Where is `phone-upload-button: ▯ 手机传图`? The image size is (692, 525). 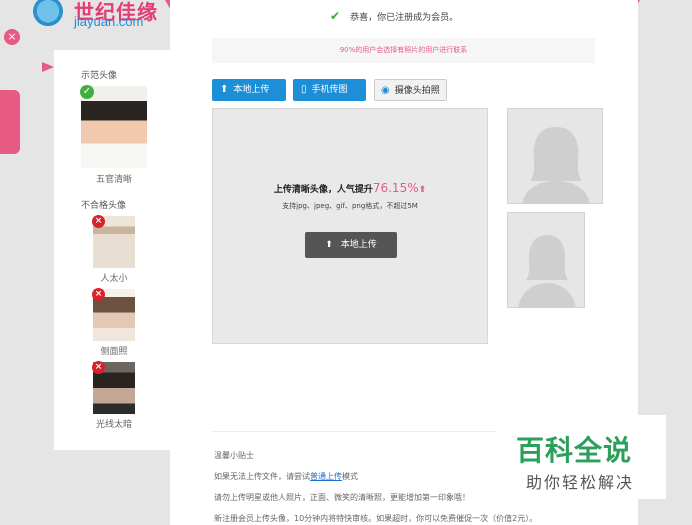 phone-upload-button: ▯ 手机传图 is located at coordinates (329, 90).